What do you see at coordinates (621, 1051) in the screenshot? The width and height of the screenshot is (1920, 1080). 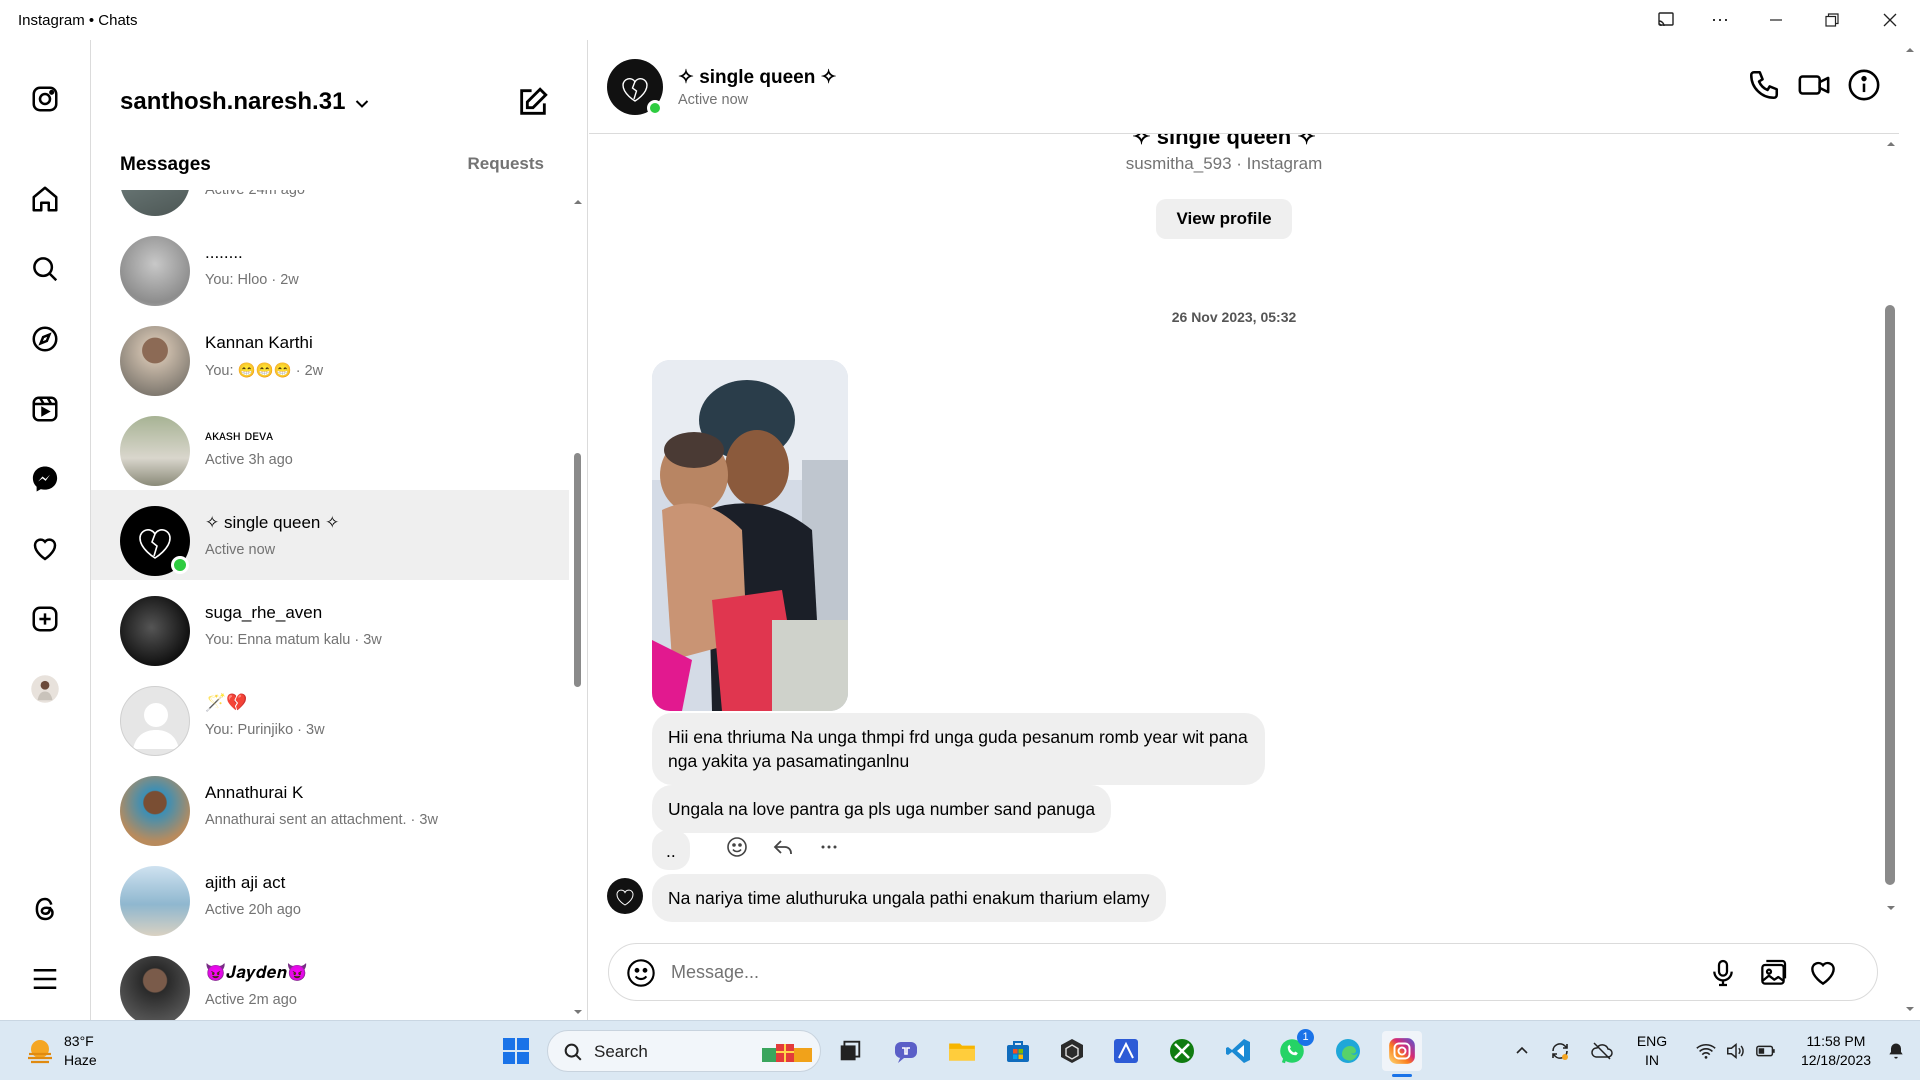 I see `taskbar-search-label: Search` at bounding box center [621, 1051].